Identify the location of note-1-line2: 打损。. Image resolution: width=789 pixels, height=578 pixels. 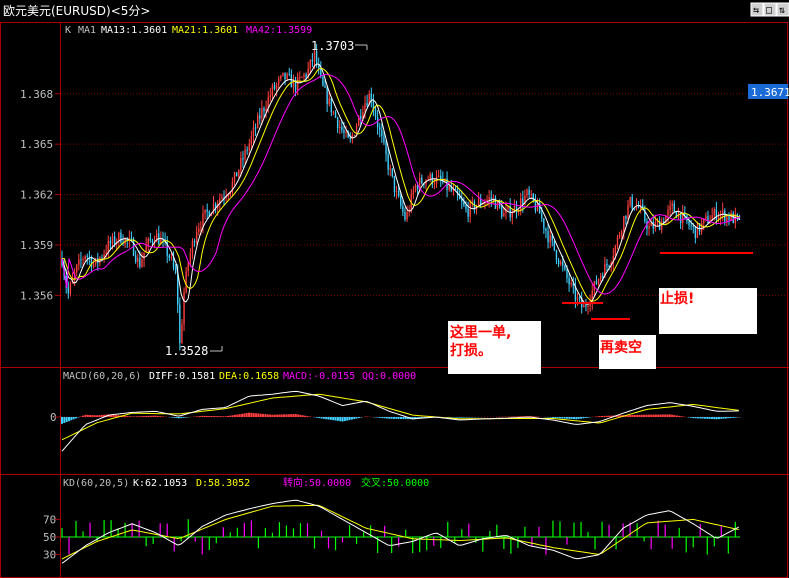
(471, 350).